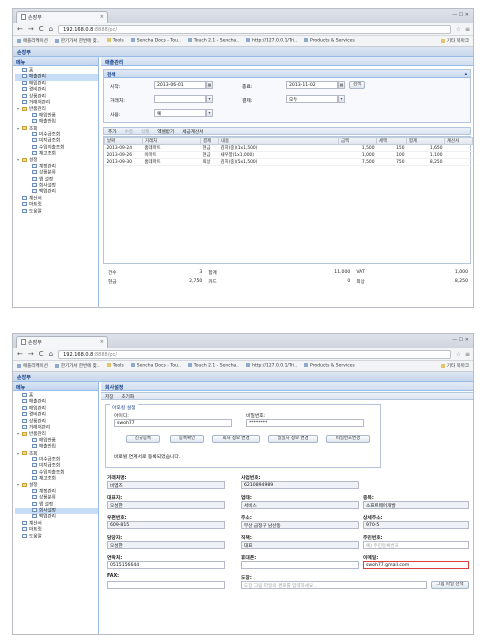  I want to click on zip-input: 609-815, so click(166, 525).